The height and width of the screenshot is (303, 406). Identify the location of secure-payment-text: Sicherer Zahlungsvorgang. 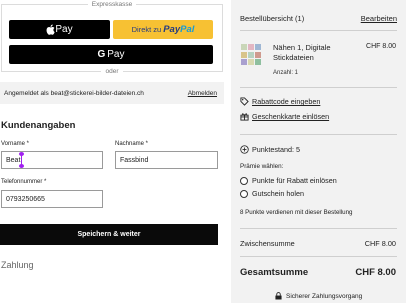
(324, 296).